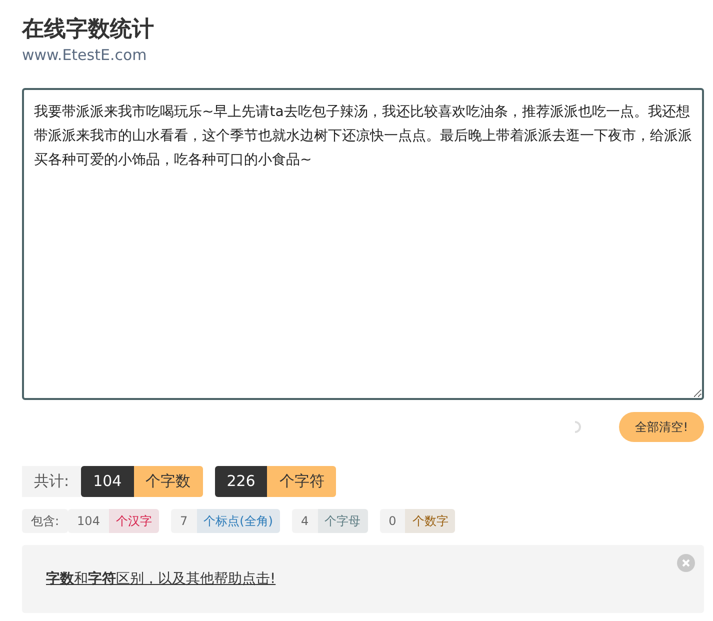 The image size is (713, 621). What do you see at coordinates (133, 521) in the screenshot?
I see `count-tag: 个汉字` at bounding box center [133, 521].